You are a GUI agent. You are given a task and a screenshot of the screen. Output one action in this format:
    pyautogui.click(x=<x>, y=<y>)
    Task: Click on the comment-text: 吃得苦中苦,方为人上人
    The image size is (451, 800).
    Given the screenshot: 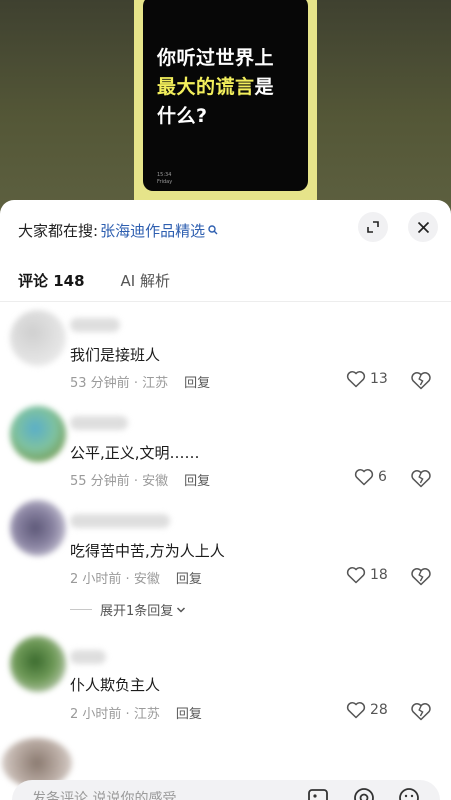 What is the action you would take?
    pyautogui.click(x=147, y=551)
    